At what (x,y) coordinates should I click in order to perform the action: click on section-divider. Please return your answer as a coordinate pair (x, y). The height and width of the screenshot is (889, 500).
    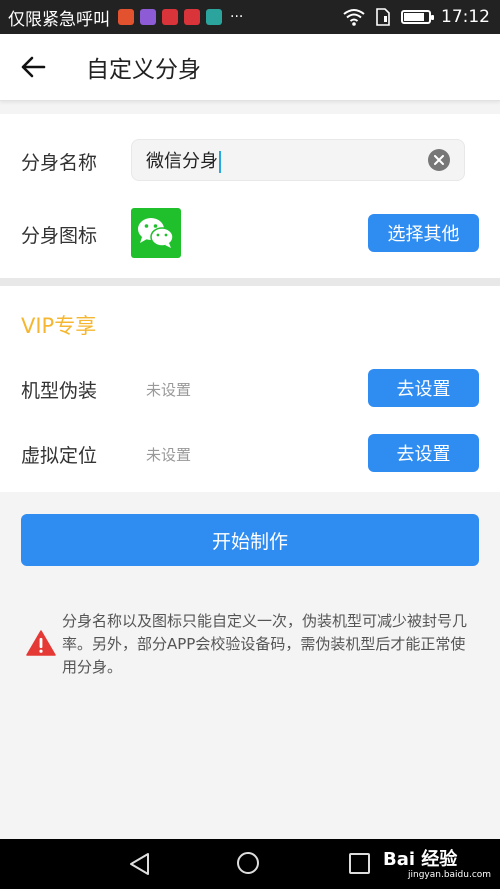
    Looking at the image, I should click on (250, 282).